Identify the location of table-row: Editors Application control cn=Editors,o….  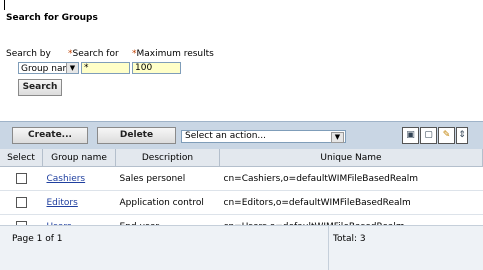
(241, 202).